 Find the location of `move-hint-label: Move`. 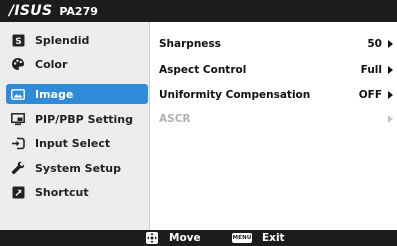

move-hint-label: Move is located at coordinates (185, 238).